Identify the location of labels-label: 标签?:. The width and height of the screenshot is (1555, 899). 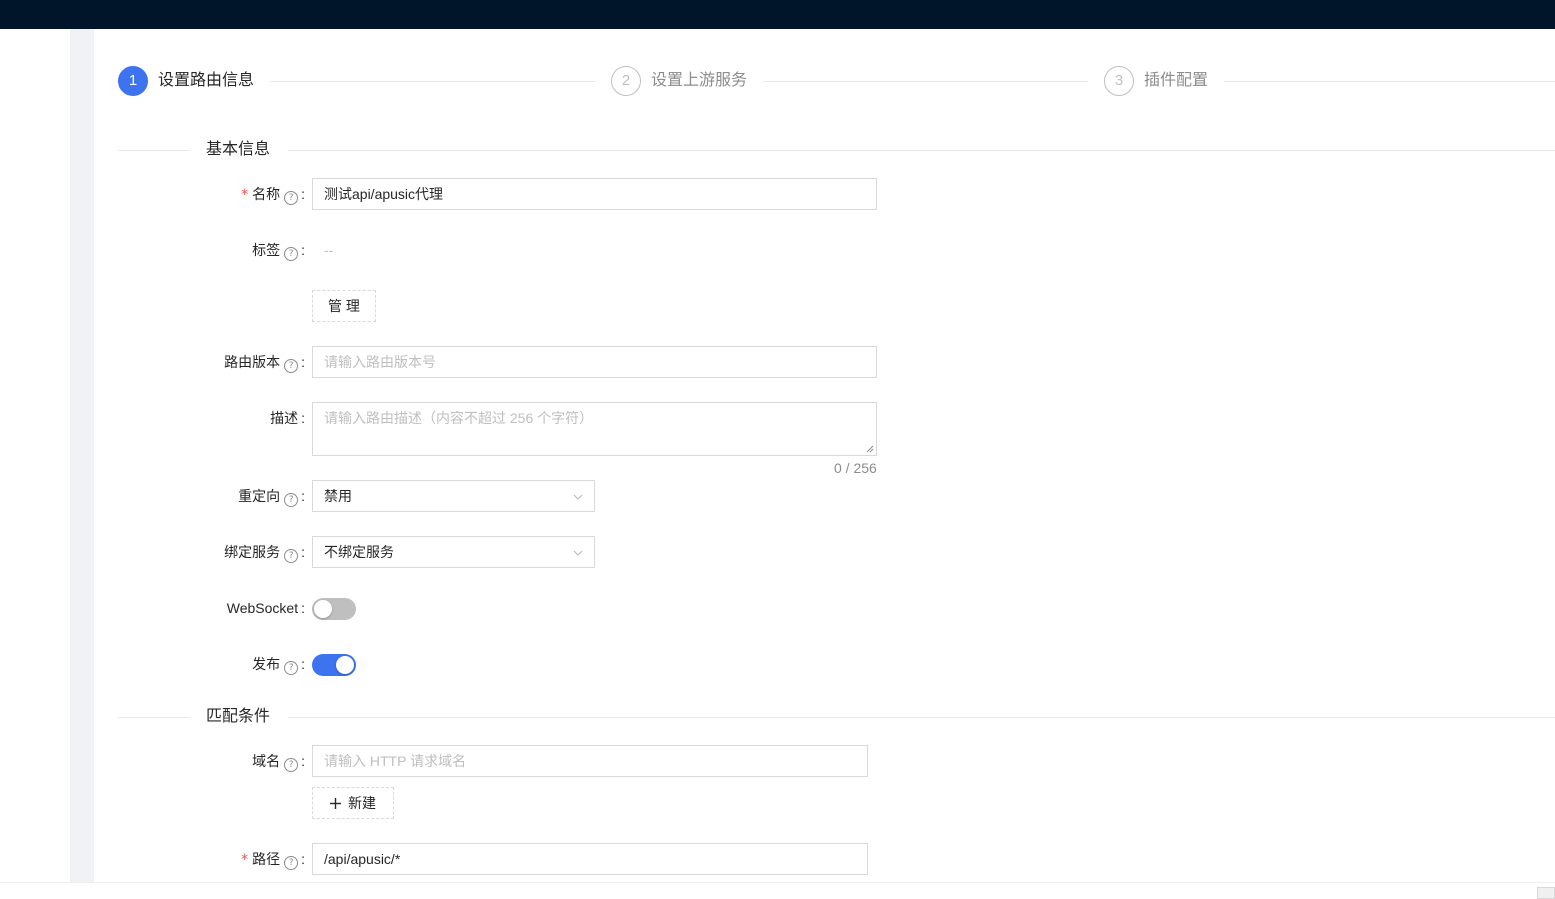
(278, 251).